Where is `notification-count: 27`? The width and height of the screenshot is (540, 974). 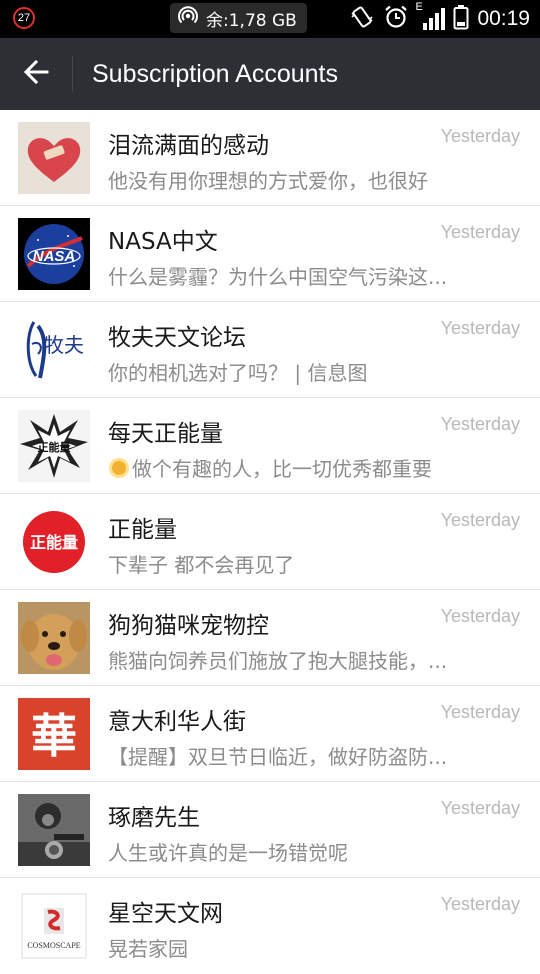
notification-count: 27 is located at coordinates (24, 18).